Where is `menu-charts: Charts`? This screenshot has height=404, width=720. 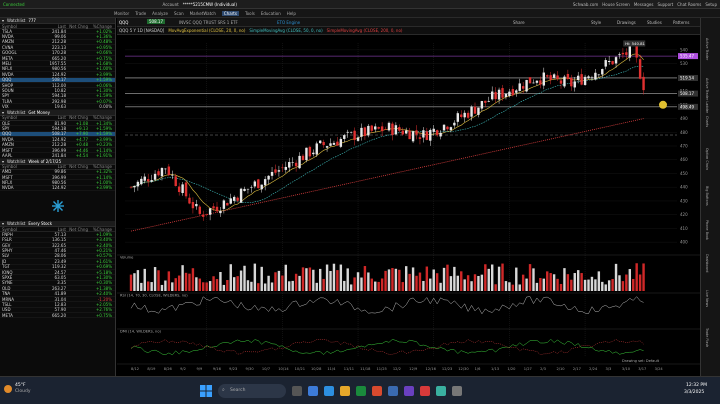
menu-charts: Charts is located at coordinates (230, 13).